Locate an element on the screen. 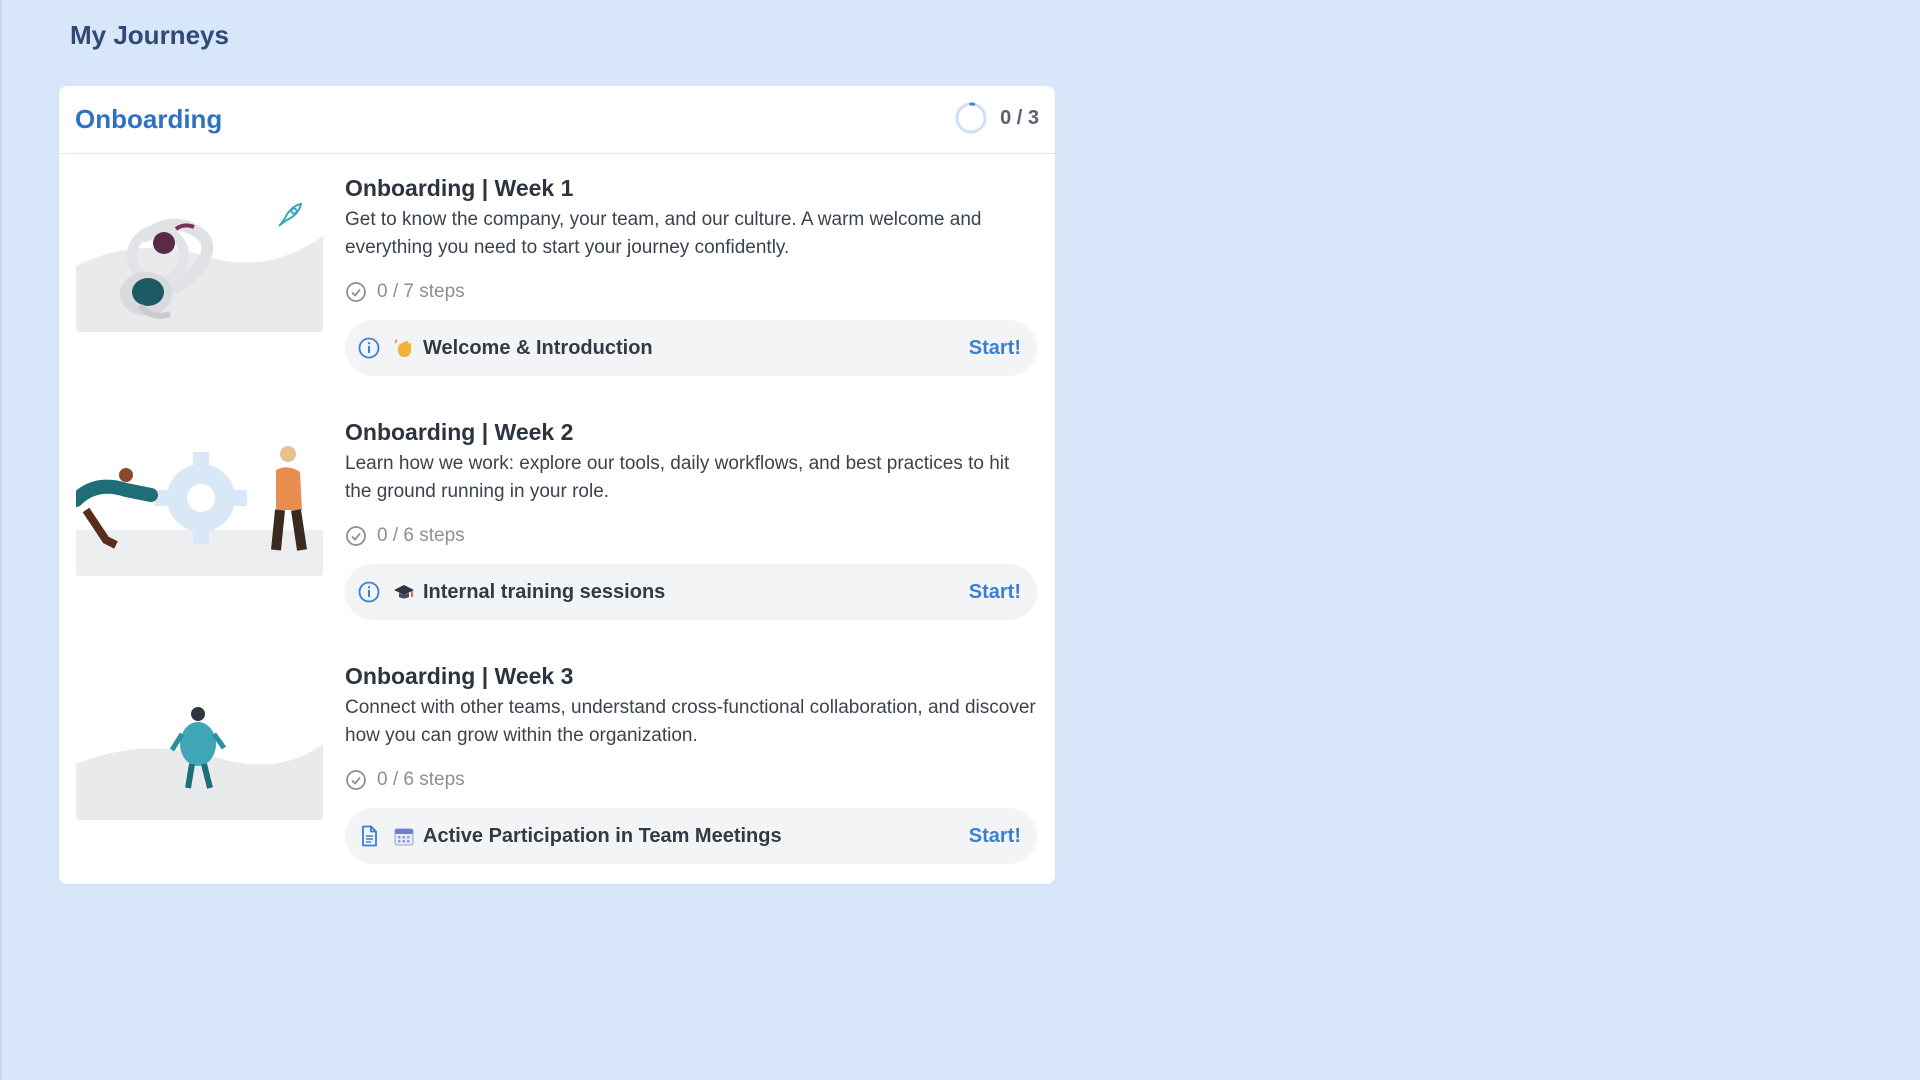 This screenshot has height=1080, width=1920. waving-hand-icon is located at coordinates (403, 348).